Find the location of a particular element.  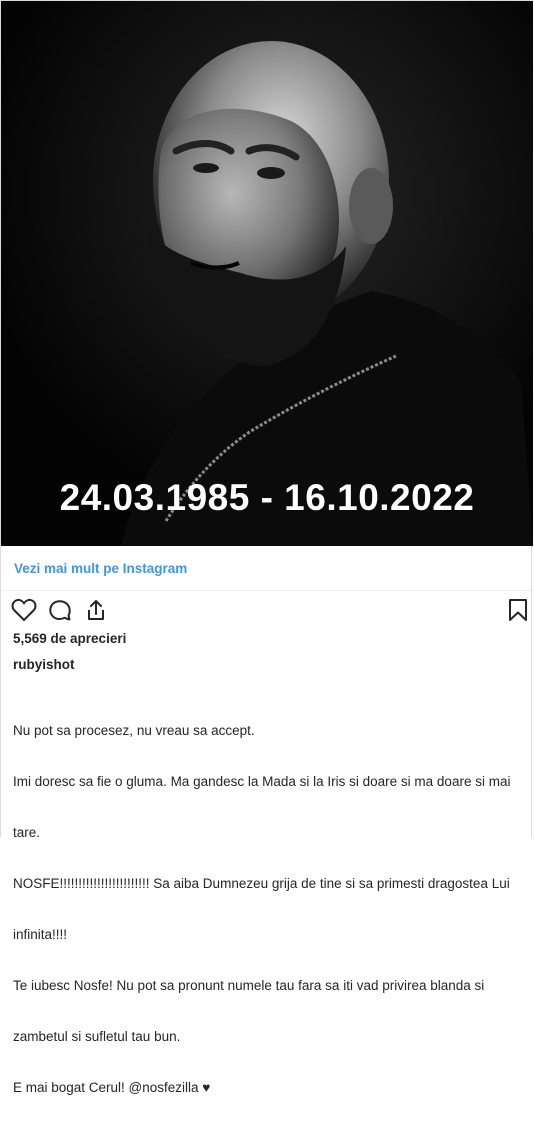

caption-line: tare. is located at coordinates (27, 832).